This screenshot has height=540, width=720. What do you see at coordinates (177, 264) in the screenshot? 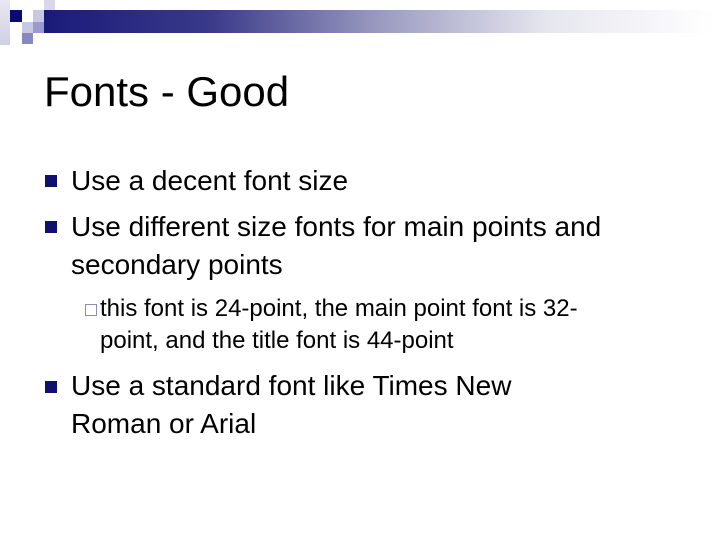
I see `bullet-text: secondary points` at bounding box center [177, 264].